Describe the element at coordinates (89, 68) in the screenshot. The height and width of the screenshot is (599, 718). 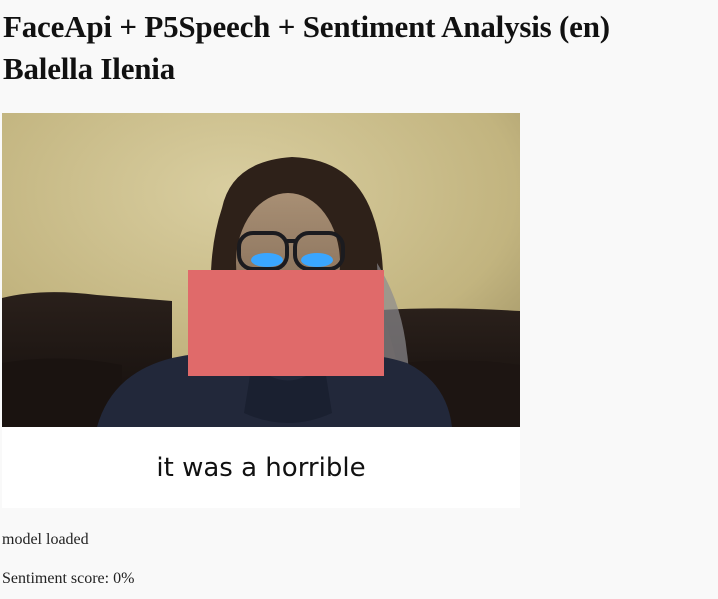
I see `title-line-2: Balella Ilenia` at that location.